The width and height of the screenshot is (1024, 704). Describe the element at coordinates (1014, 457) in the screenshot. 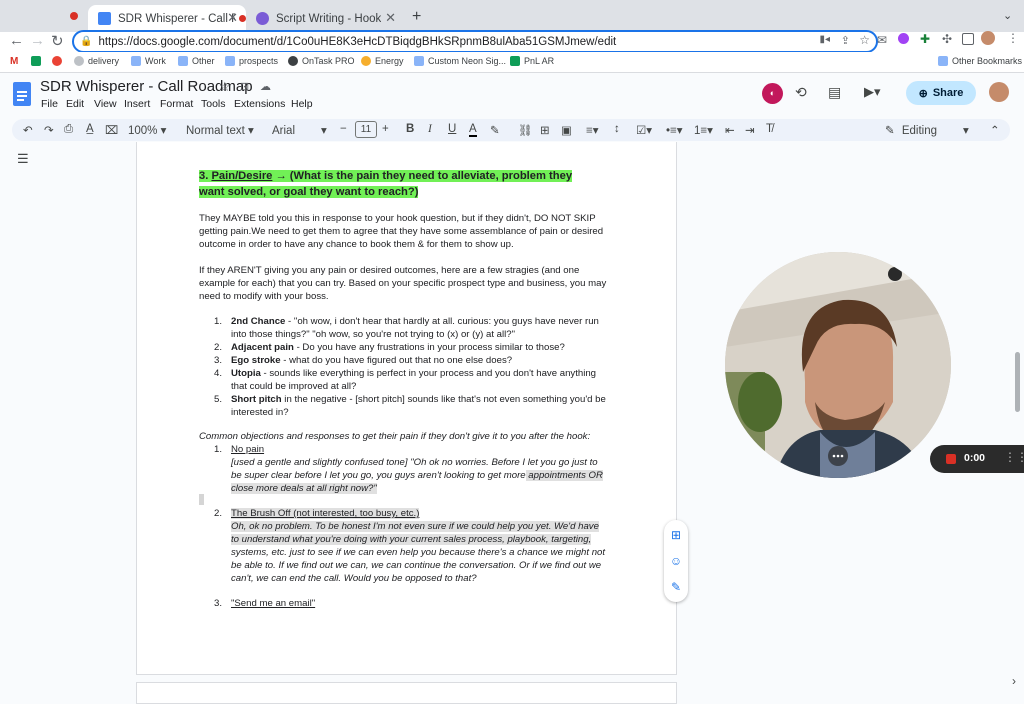

I see `recorder-menu-icon: ⋮⋮` at that location.